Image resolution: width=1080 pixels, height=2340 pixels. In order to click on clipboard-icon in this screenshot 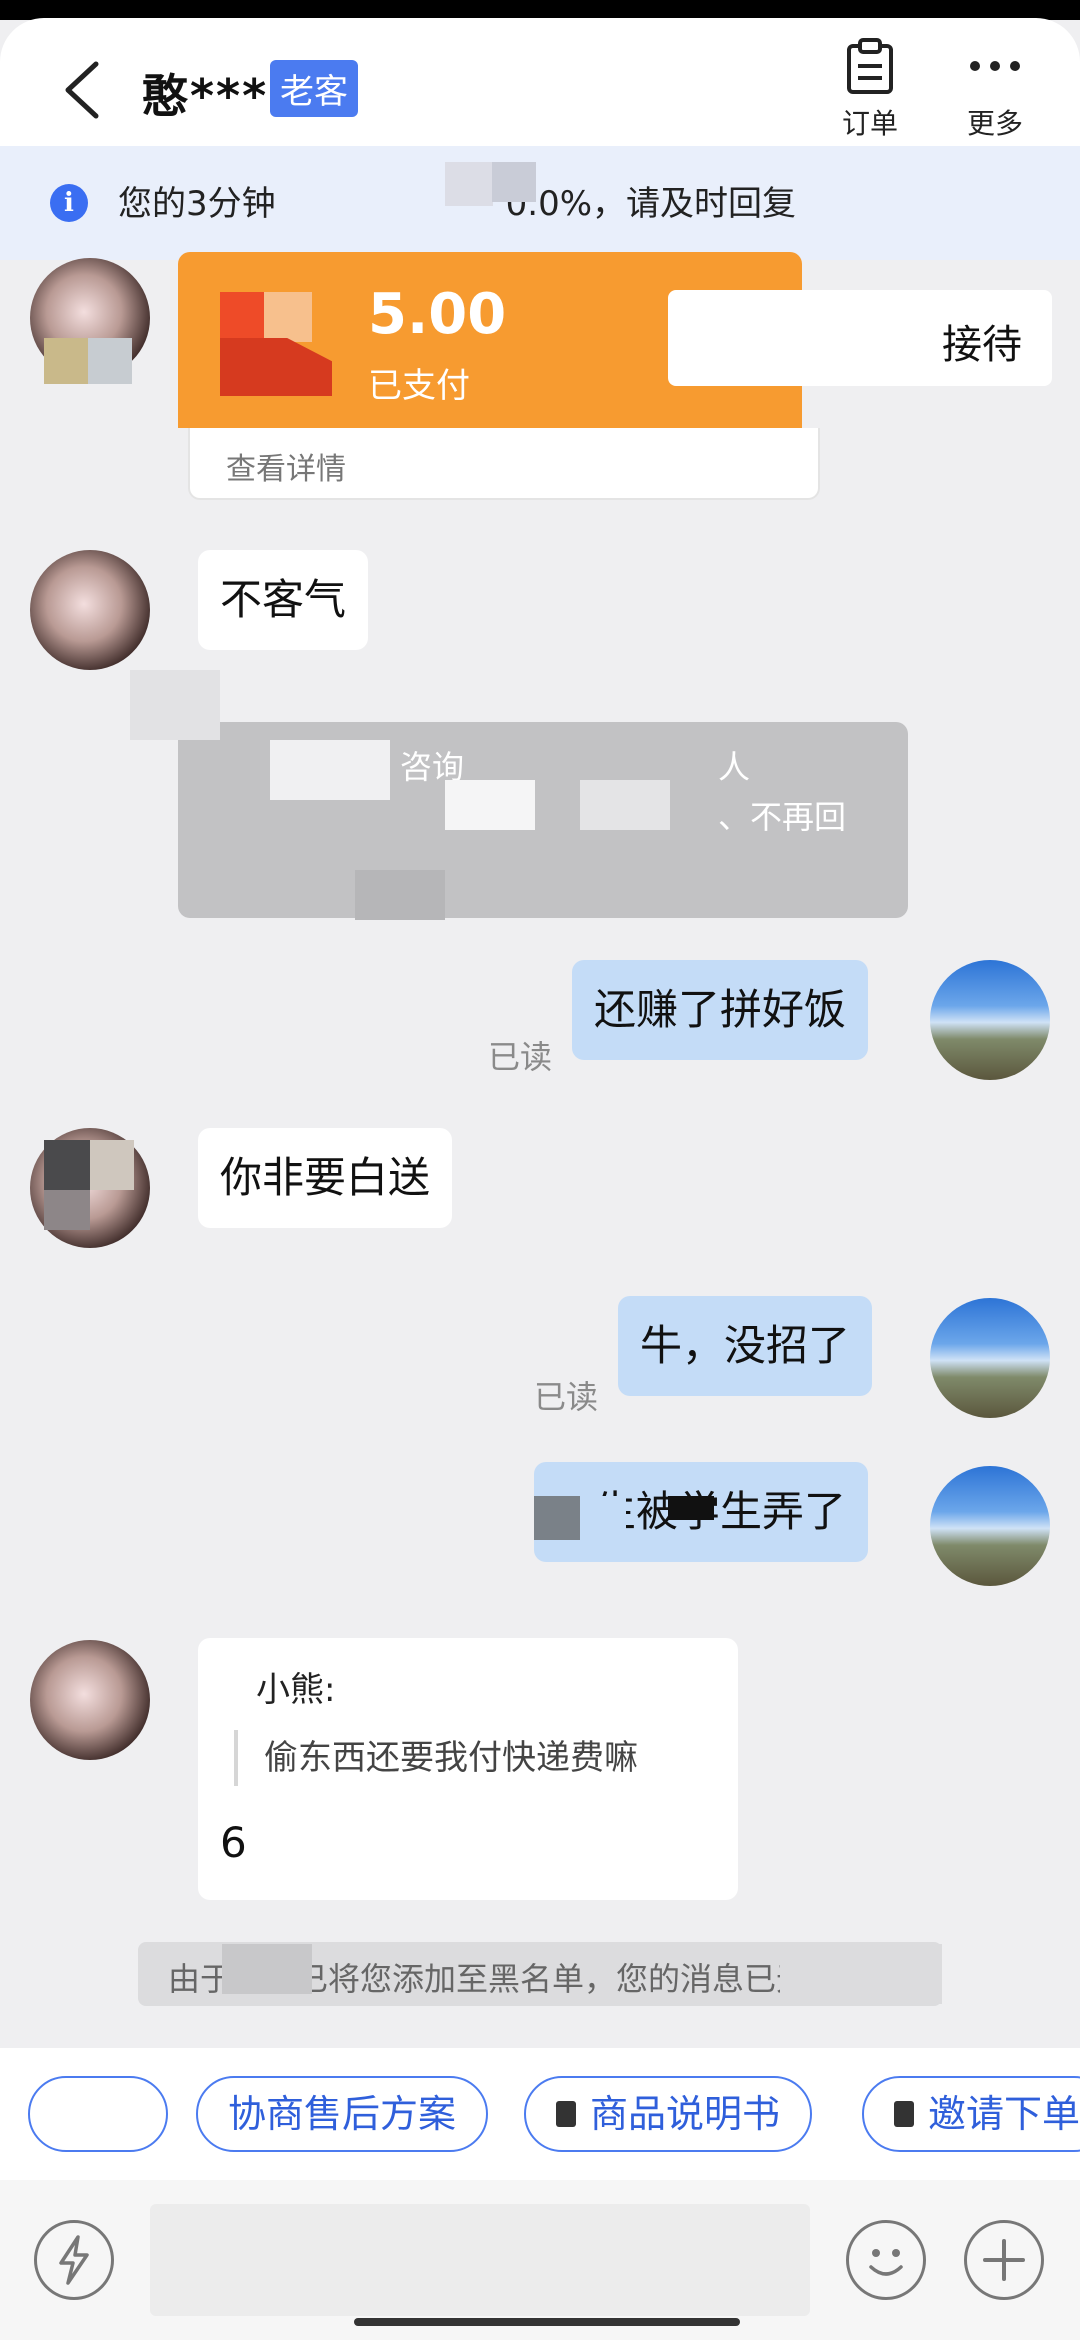, I will do `click(870, 66)`.